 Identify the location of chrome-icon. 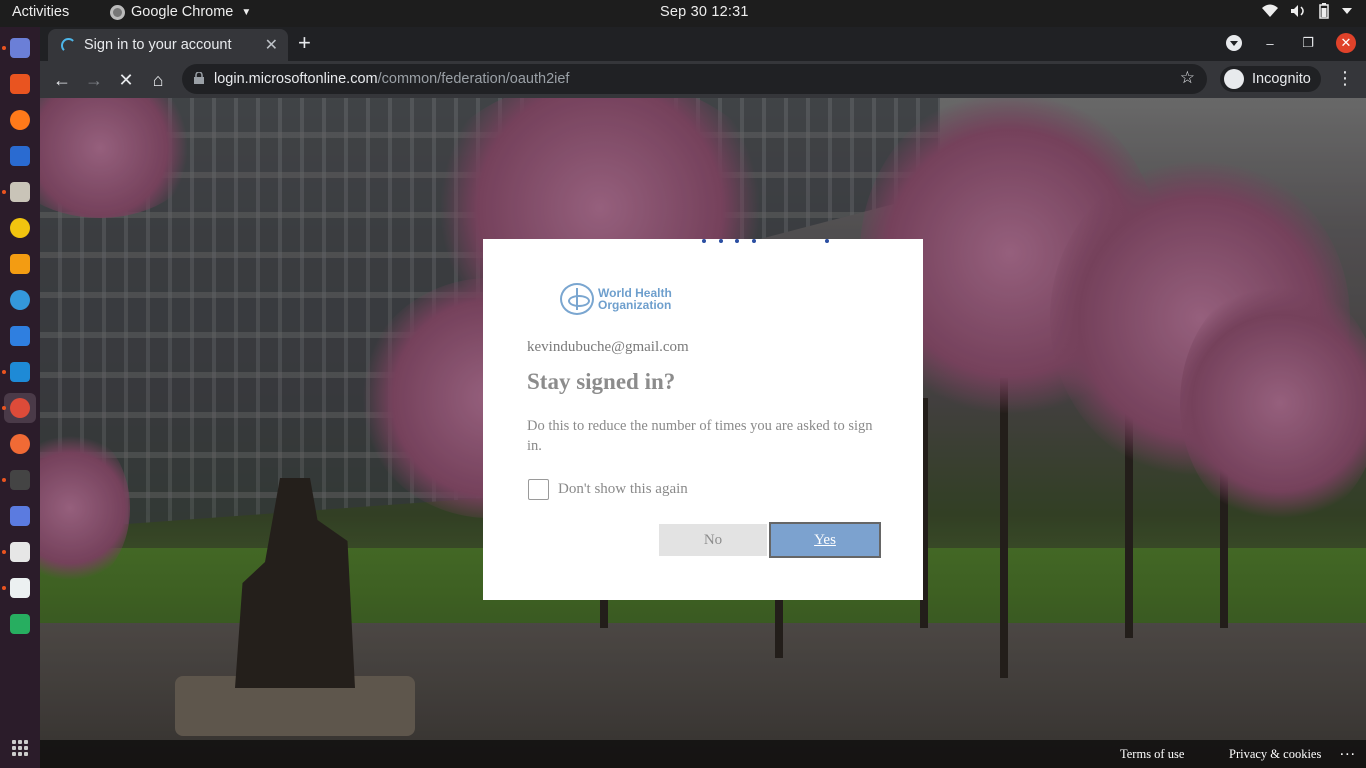
(117, 12).